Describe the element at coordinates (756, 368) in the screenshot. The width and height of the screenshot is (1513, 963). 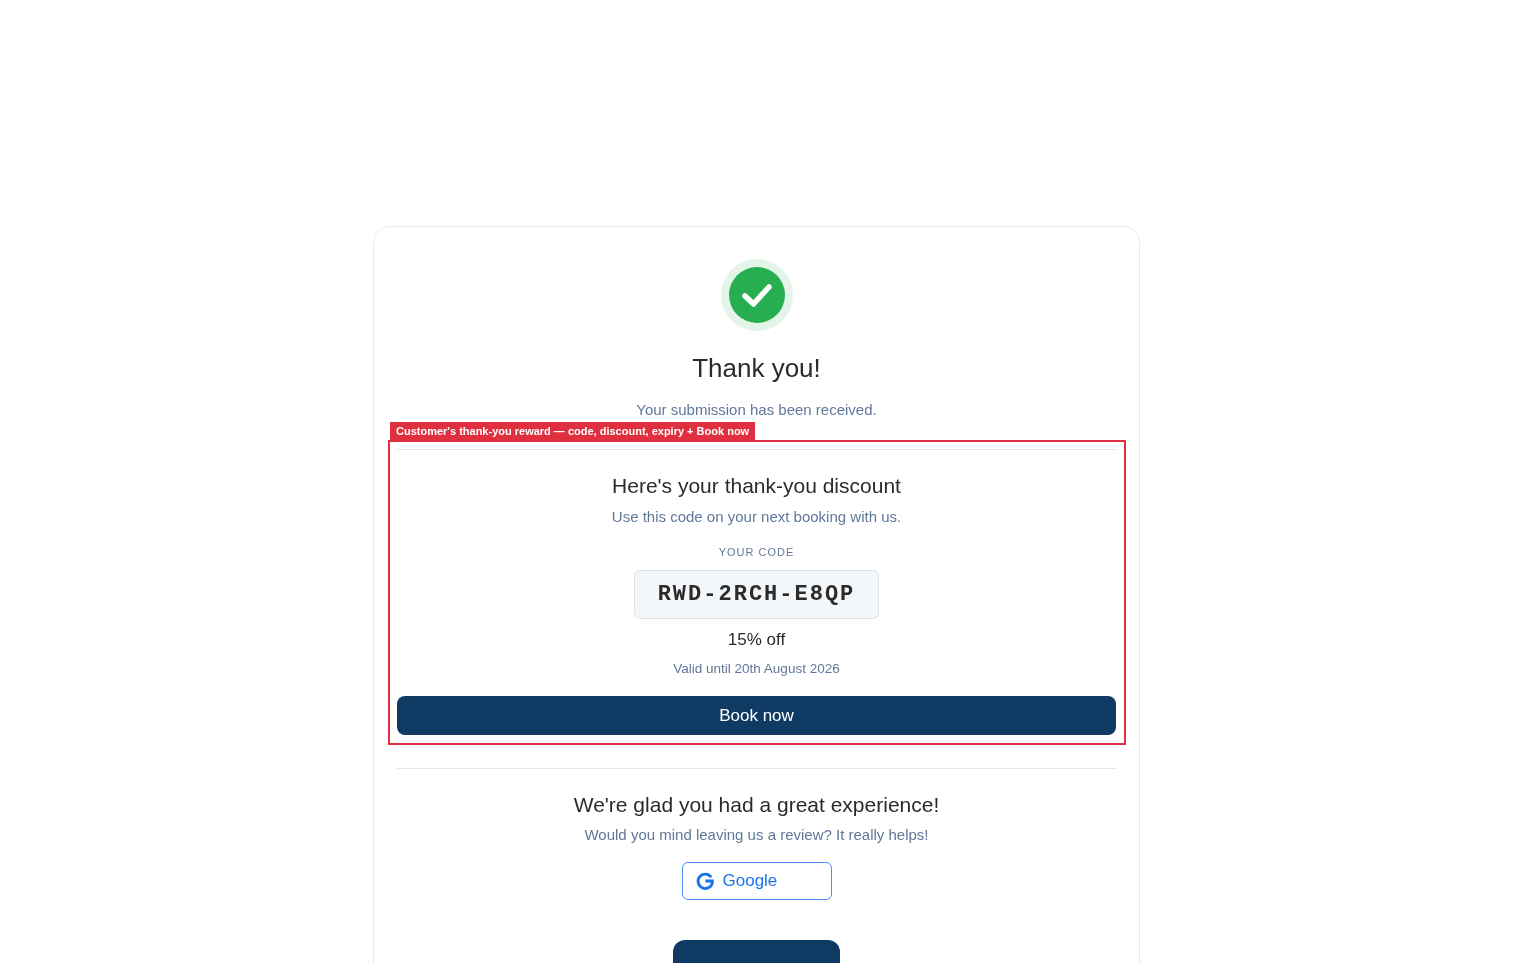
I see `thank-you-title: Thank you!` at that location.